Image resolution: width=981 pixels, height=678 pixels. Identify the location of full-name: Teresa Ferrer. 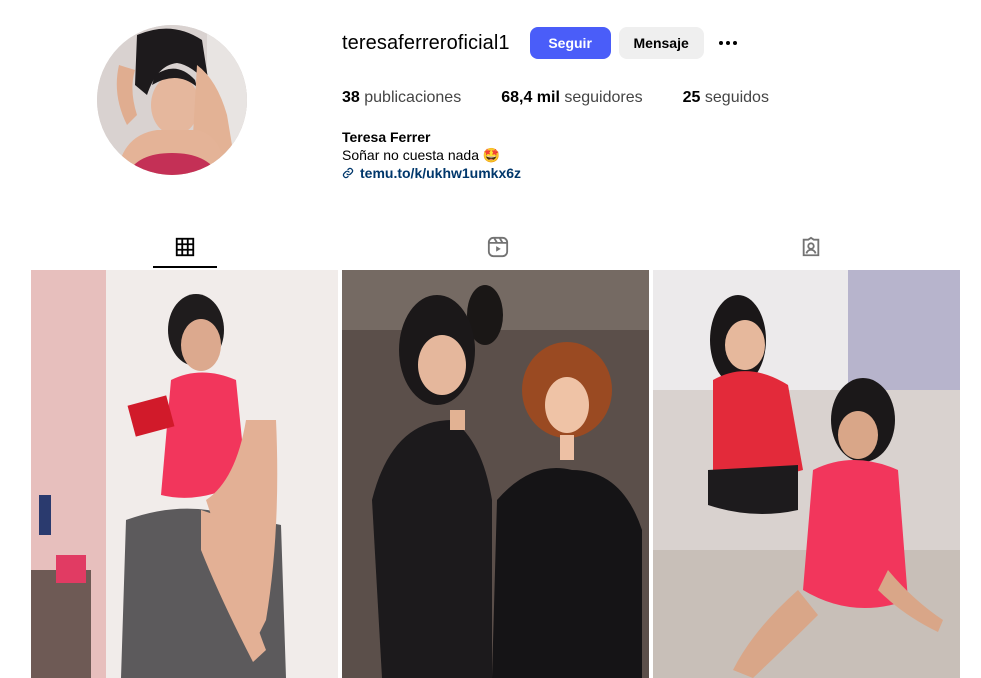
(386, 137).